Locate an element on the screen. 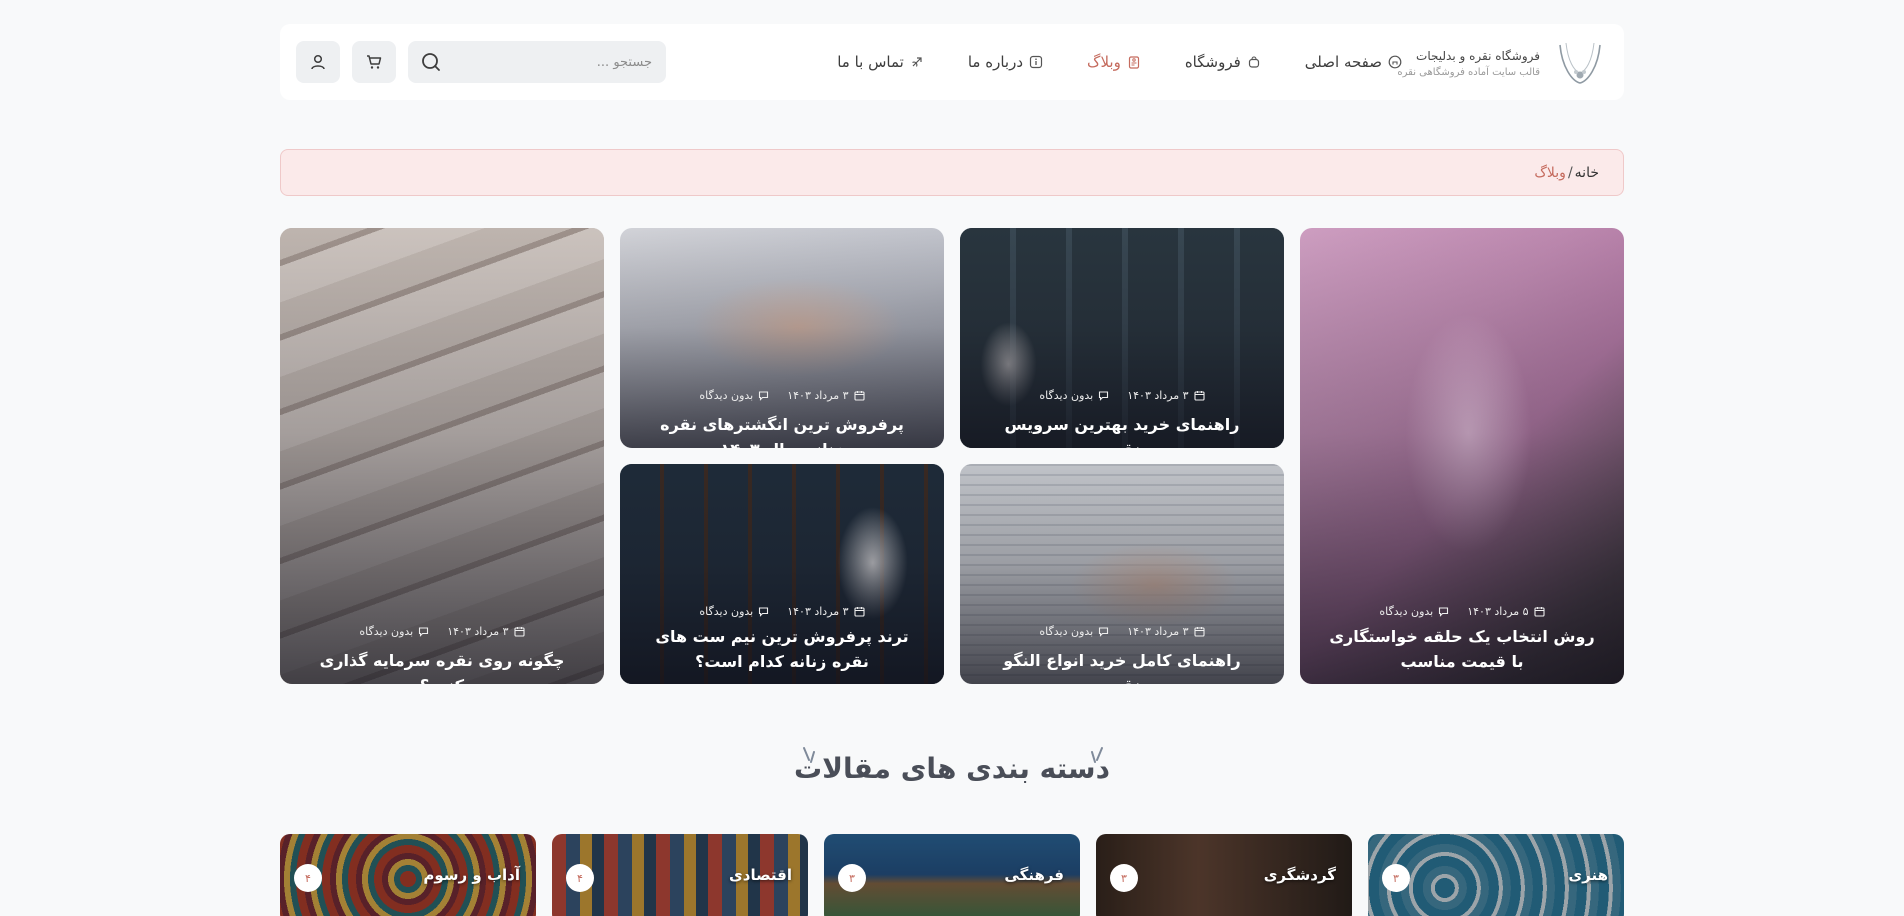 The width and height of the screenshot is (1904, 916). image-overlay is located at coordinates (442, 456).